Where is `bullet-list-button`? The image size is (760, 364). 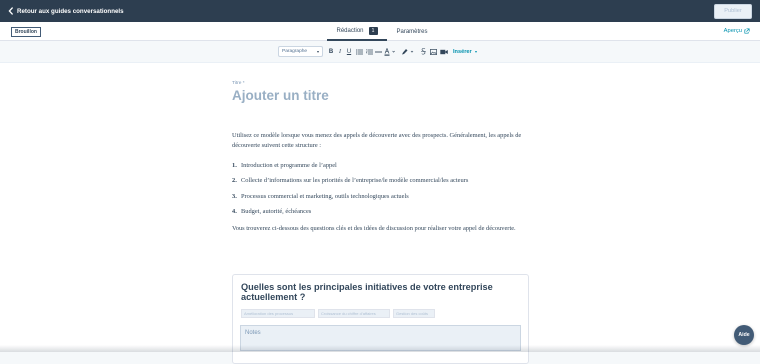 bullet-list-button is located at coordinates (359, 51).